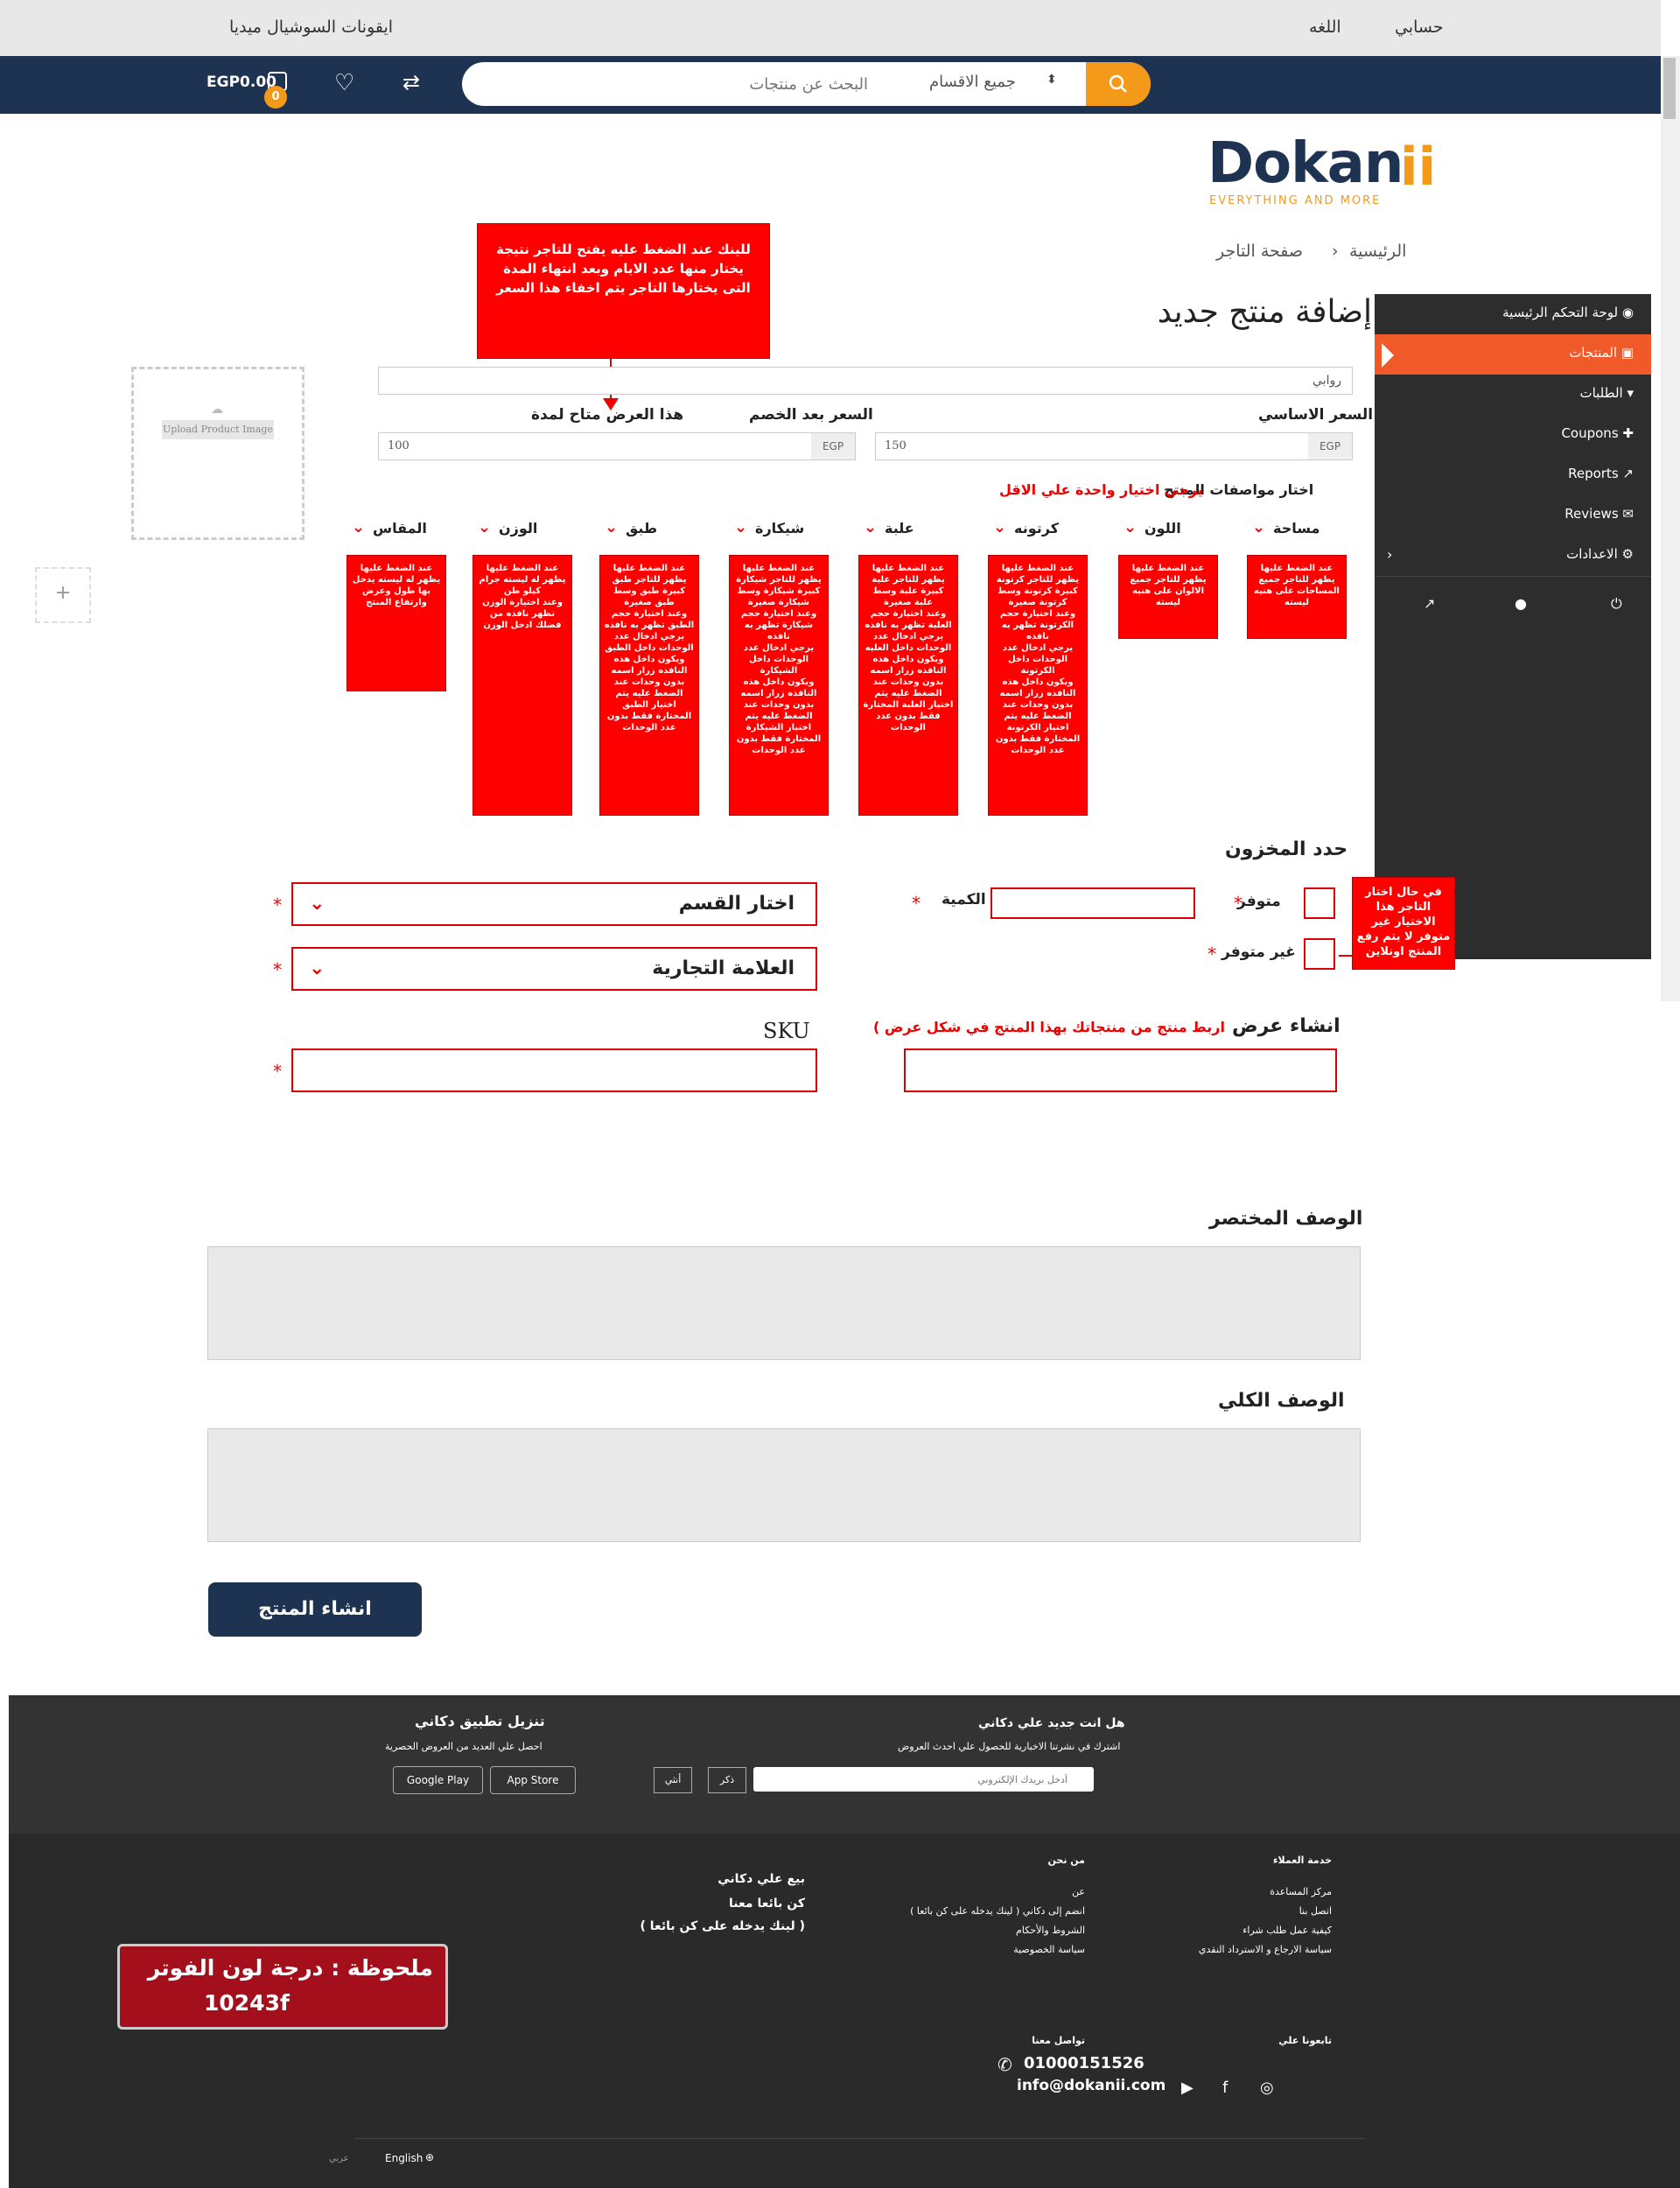 This screenshot has width=1680, height=2188. Describe the element at coordinates (727, 1780) in the screenshot. I see `male-button: ذكر` at that location.